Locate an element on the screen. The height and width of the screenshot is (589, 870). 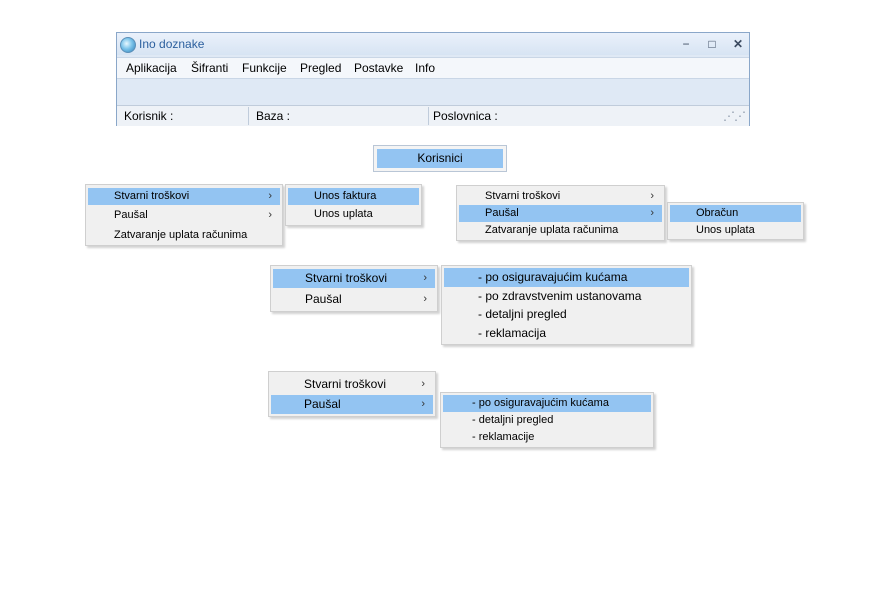
menu-item-obracun: Obračun is located at coordinates (735, 213).